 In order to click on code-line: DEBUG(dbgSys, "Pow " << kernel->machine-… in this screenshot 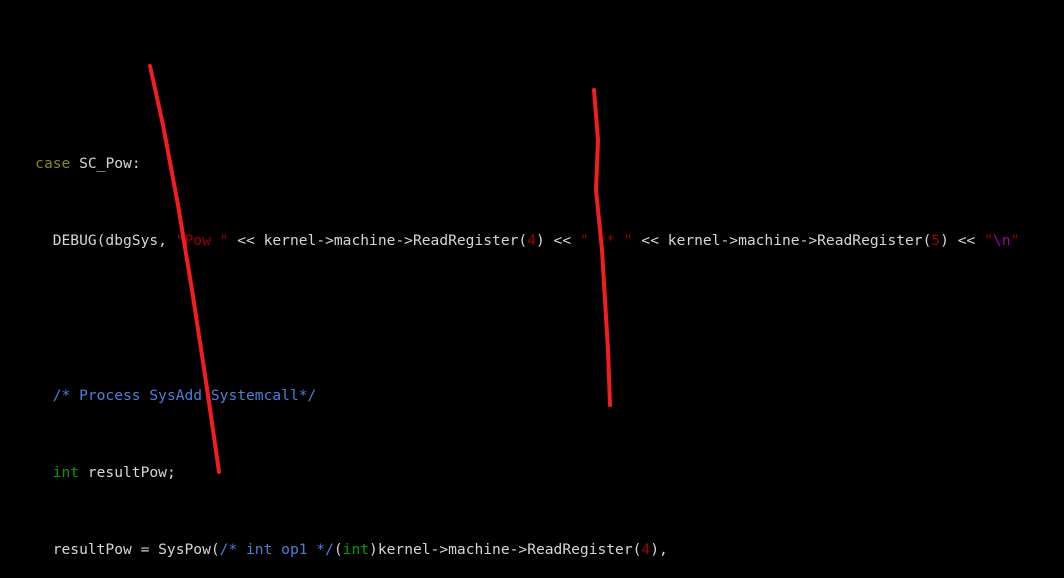, I will do `click(510, 241)`.